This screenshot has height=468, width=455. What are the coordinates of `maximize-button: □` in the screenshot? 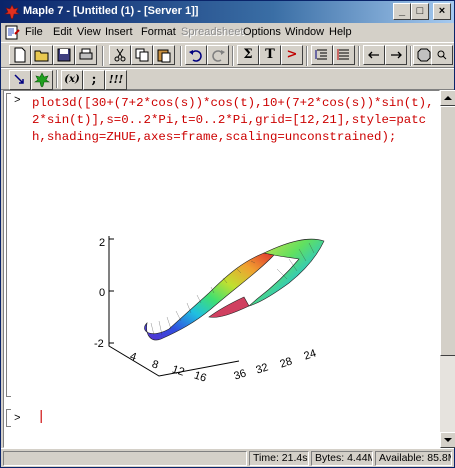 It's located at (420, 11).